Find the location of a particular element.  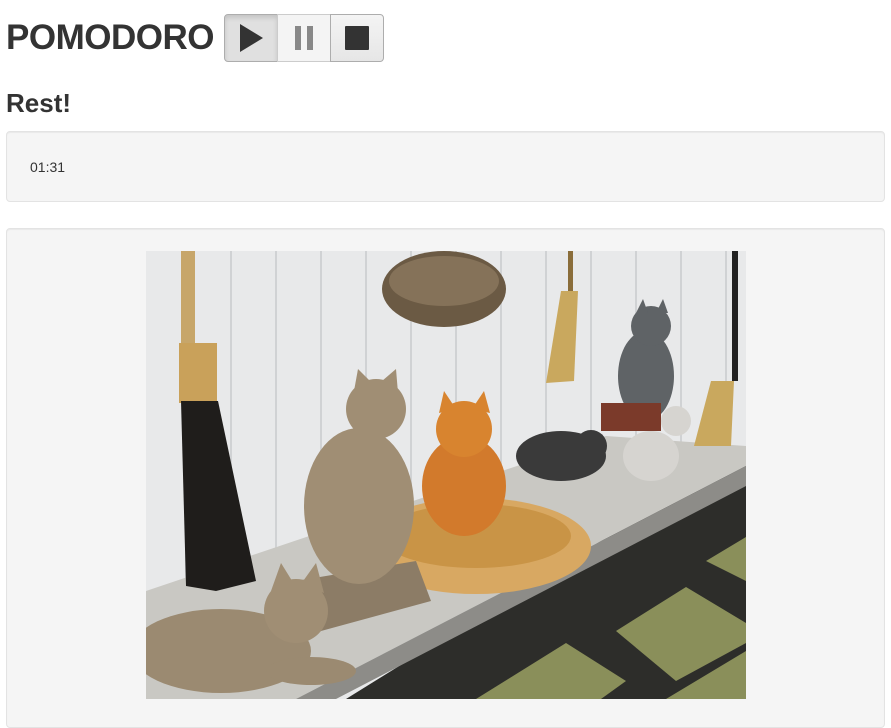

control-button-group is located at coordinates (303, 38).